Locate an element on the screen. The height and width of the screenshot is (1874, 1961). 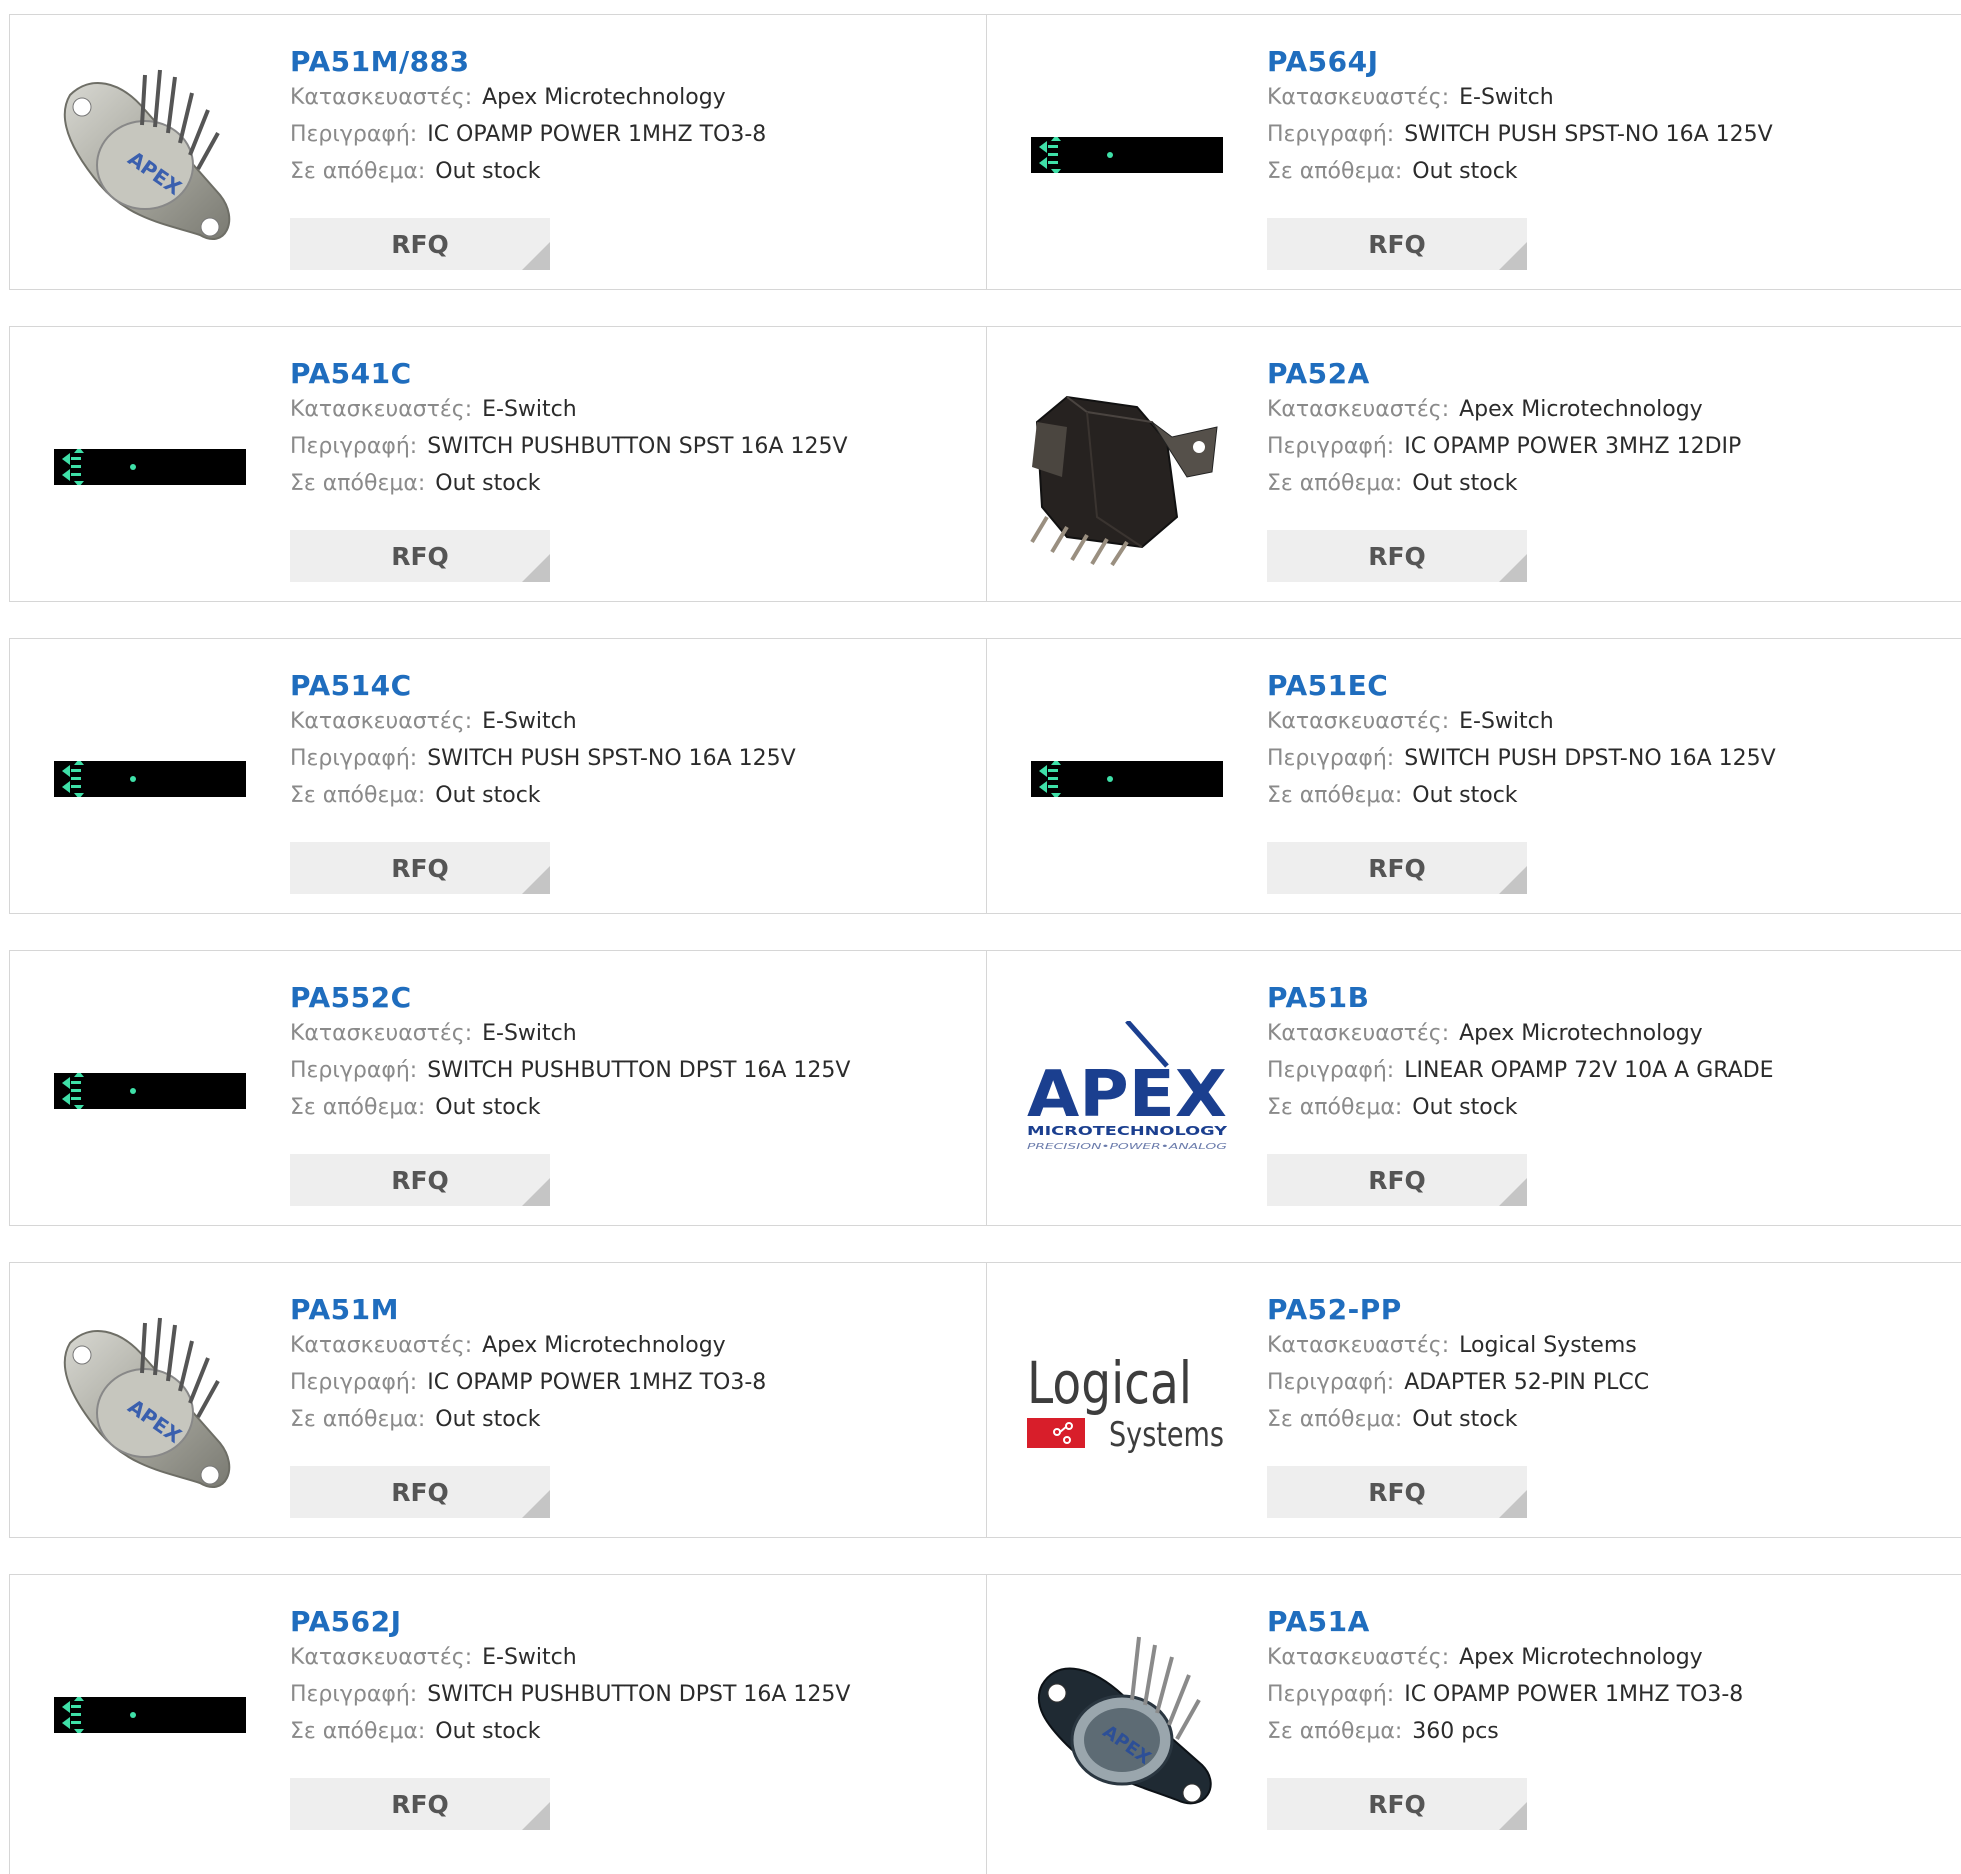
description-row: Περιγραφή: SWITCH PUSH DPST-NO 16A 125V is located at coordinates (1607, 758).